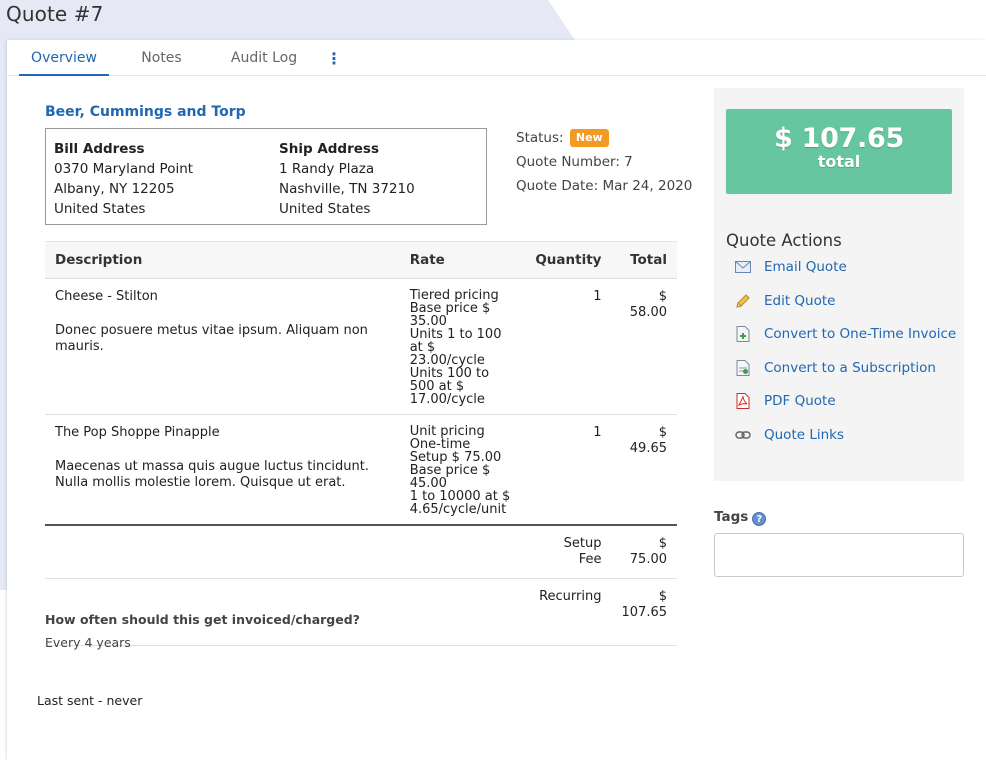 The width and height of the screenshot is (986, 760). What do you see at coordinates (644, 260) in the screenshot?
I see `header-total: Total` at bounding box center [644, 260].